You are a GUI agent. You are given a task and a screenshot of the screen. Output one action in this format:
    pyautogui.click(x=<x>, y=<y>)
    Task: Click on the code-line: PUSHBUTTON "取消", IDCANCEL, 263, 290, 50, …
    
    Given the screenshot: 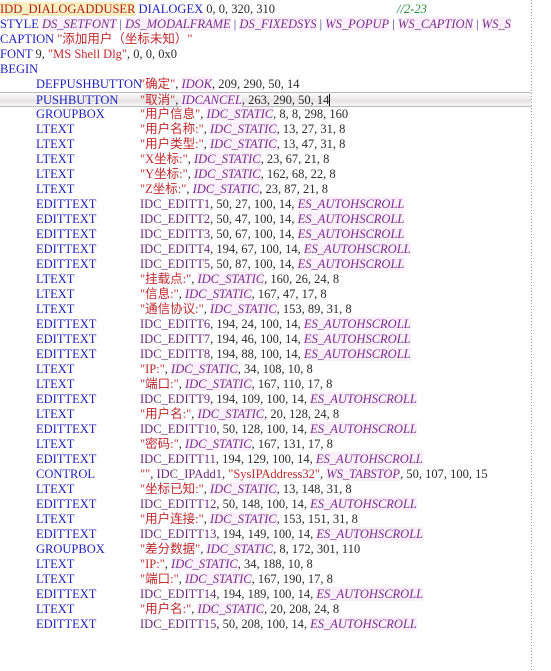 What is the action you would take?
    pyautogui.click(x=265, y=99)
    